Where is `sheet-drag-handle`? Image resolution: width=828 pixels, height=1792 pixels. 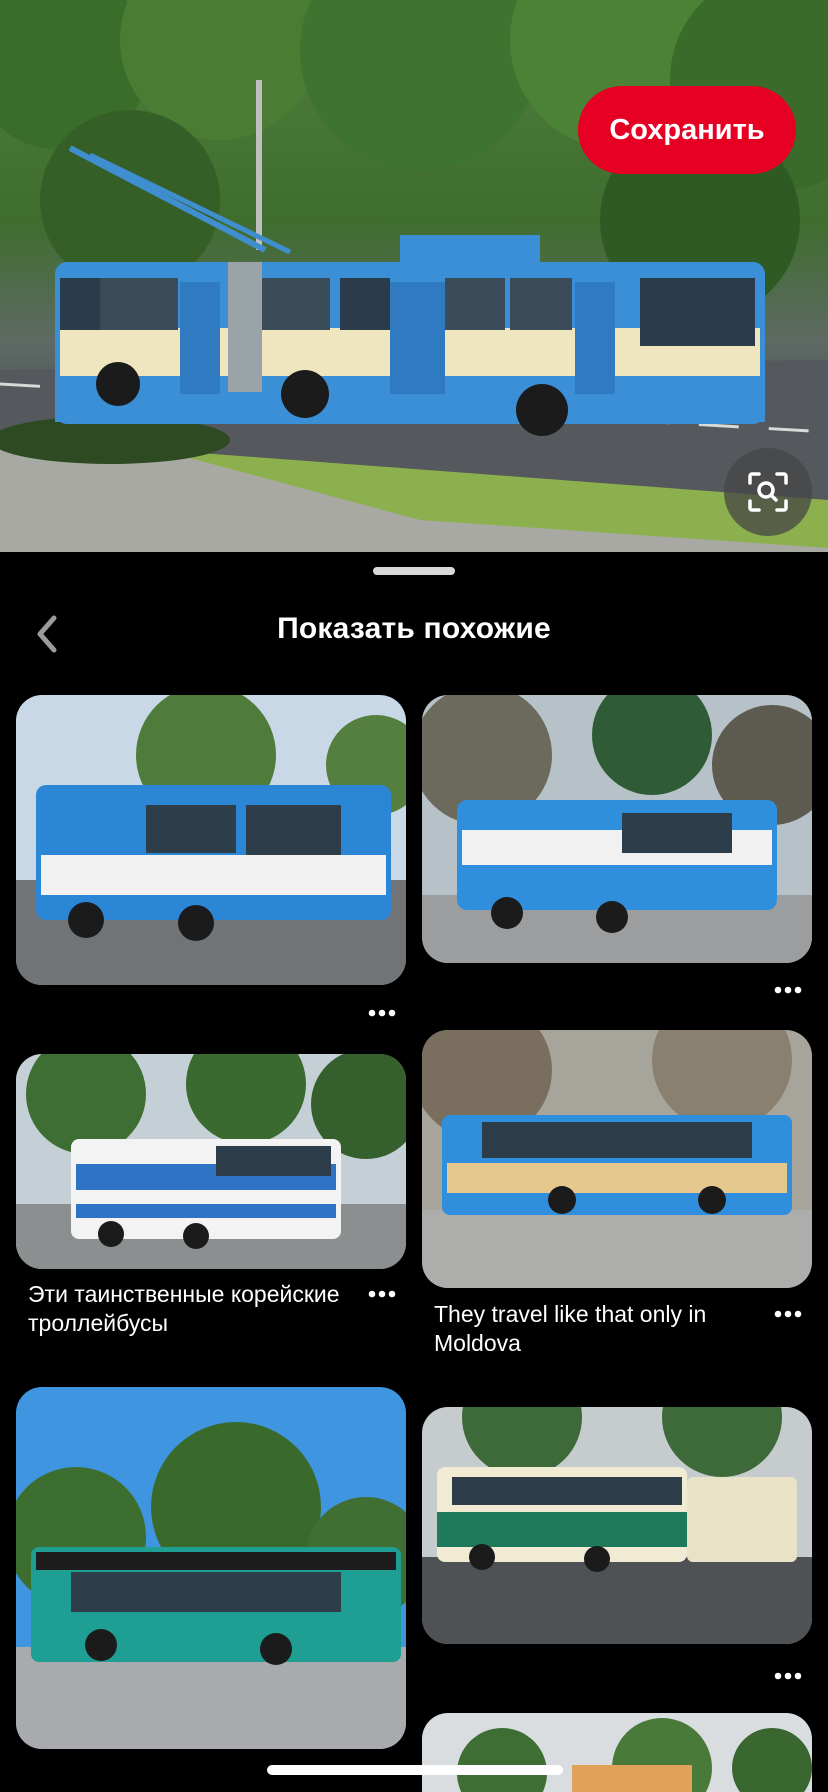
sheet-drag-handle is located at coordinates (414, 571).